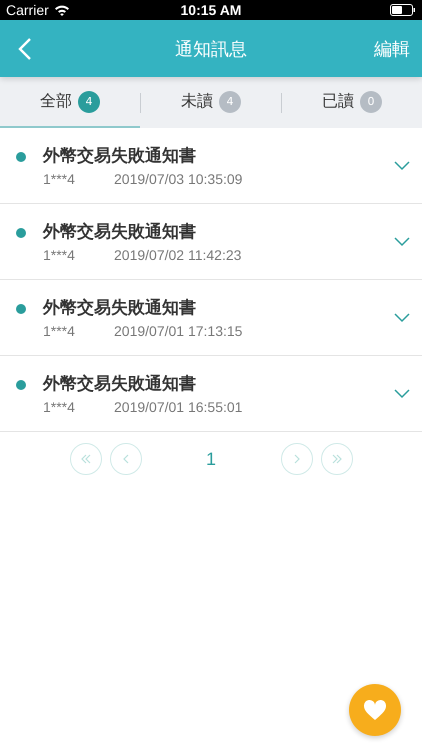  What do you see at coordinates (211, 102) in the screenshot?
I see `tab: 未讀 4` at bounding box center [211, 102].